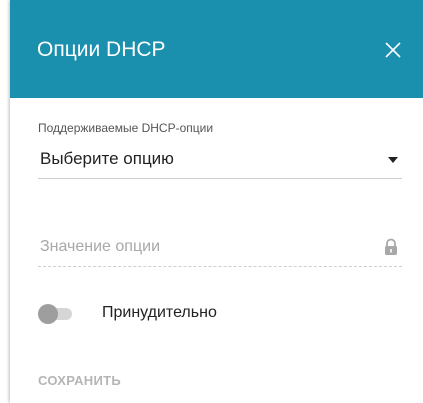 Image resolution: width=423 pixels, height=403 pixels. I want to click on supported-options-label: Поддерживаемые DHCP-опции, so click(126, 128).